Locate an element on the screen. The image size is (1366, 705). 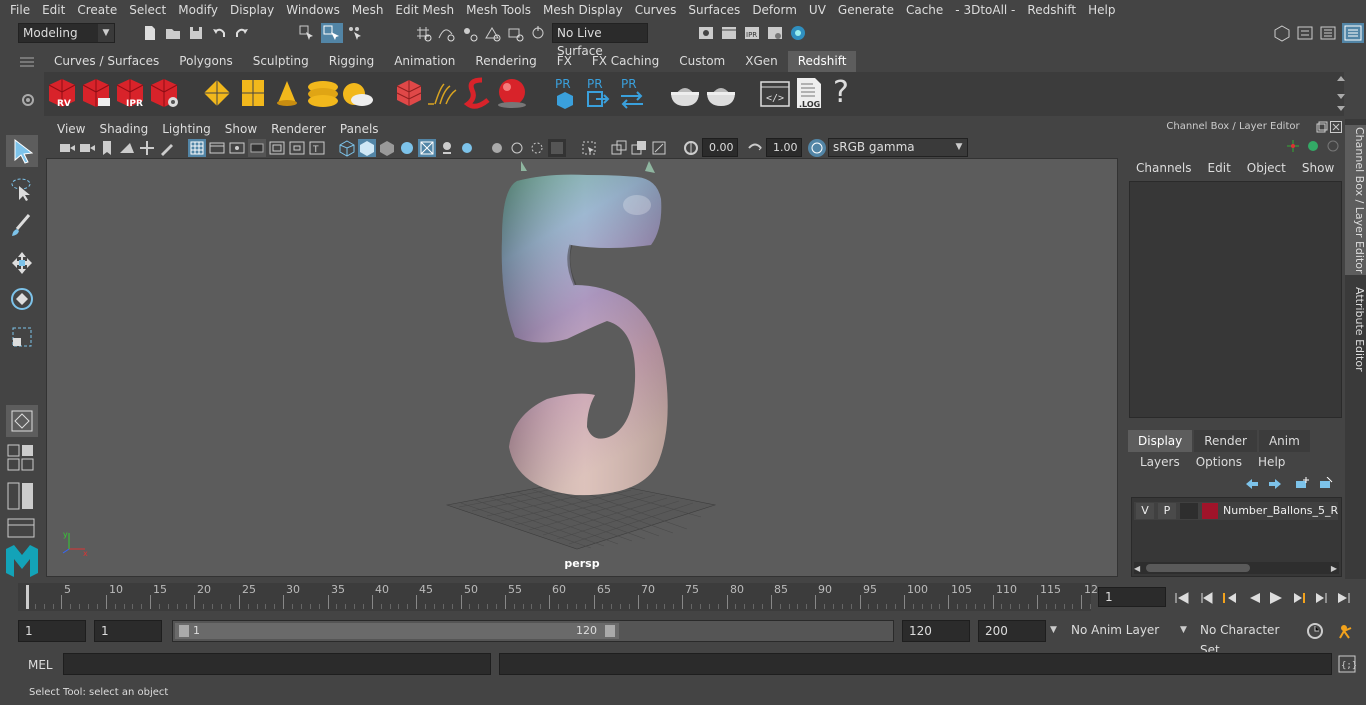
xray-icon is located at coordinates (557, 148).